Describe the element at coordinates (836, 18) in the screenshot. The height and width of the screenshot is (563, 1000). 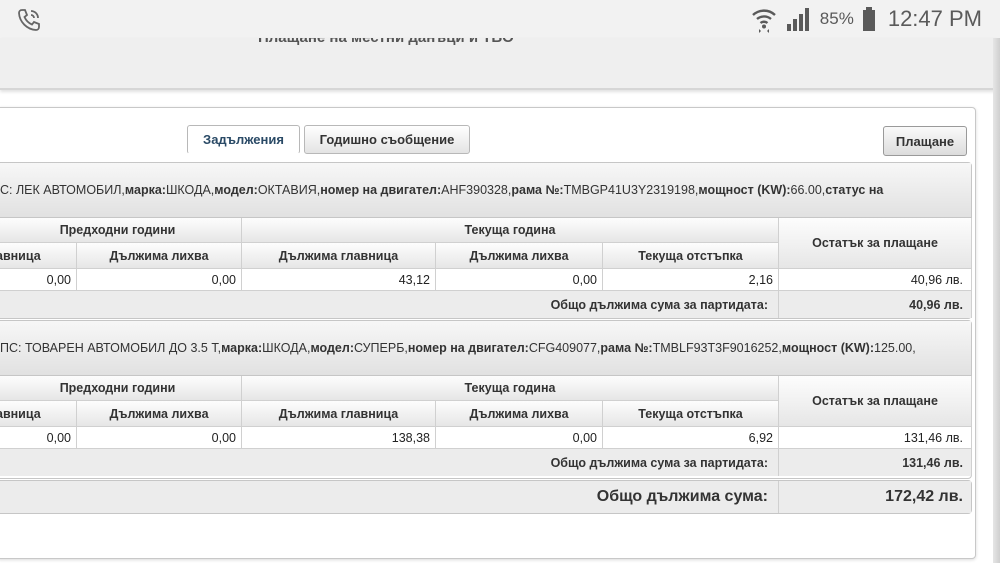
I see `battery-percent: 85%` at that location.